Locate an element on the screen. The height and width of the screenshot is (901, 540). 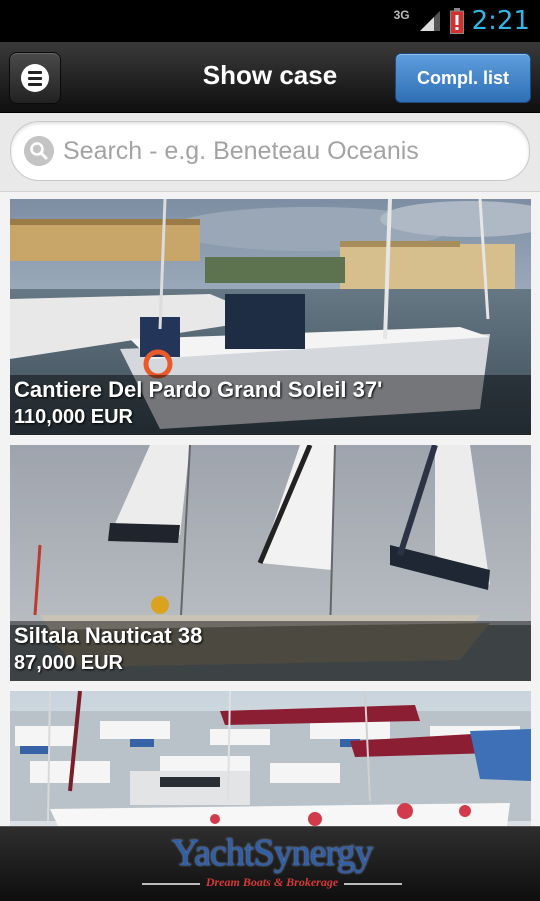
listing-price: 87,000 EUR is located at coordinates (68, 663).